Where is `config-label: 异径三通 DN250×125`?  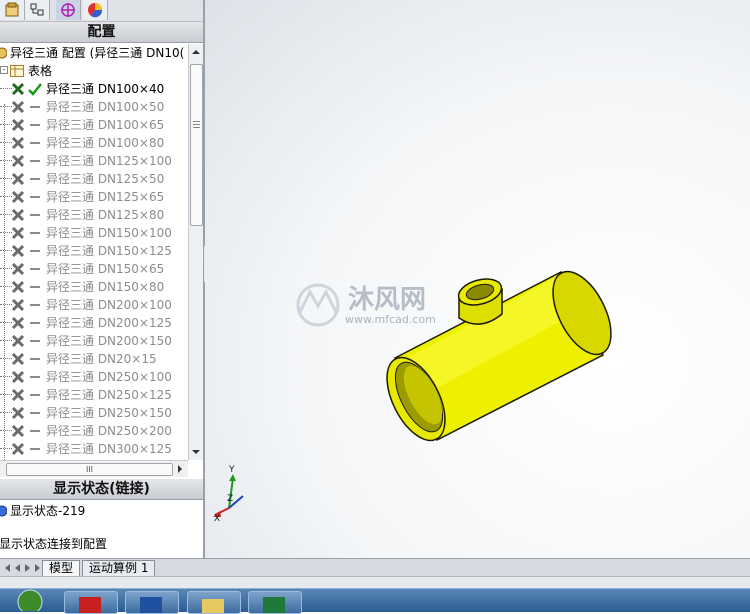
config-label: 异径三通 DN250×125 is located at coordinates (109, 395).